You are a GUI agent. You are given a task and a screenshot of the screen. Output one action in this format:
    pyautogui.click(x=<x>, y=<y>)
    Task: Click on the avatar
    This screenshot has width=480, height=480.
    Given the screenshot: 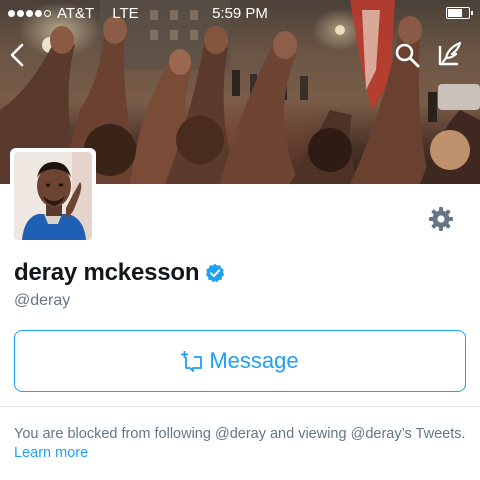 What is the action you would take?
    pyautogui.click(x=53, y=196)
    